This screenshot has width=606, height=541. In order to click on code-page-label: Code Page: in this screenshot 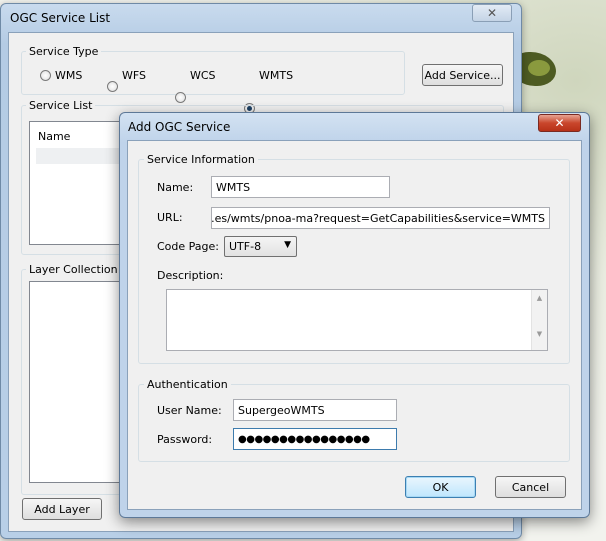, I will do `click(188, 246)`.